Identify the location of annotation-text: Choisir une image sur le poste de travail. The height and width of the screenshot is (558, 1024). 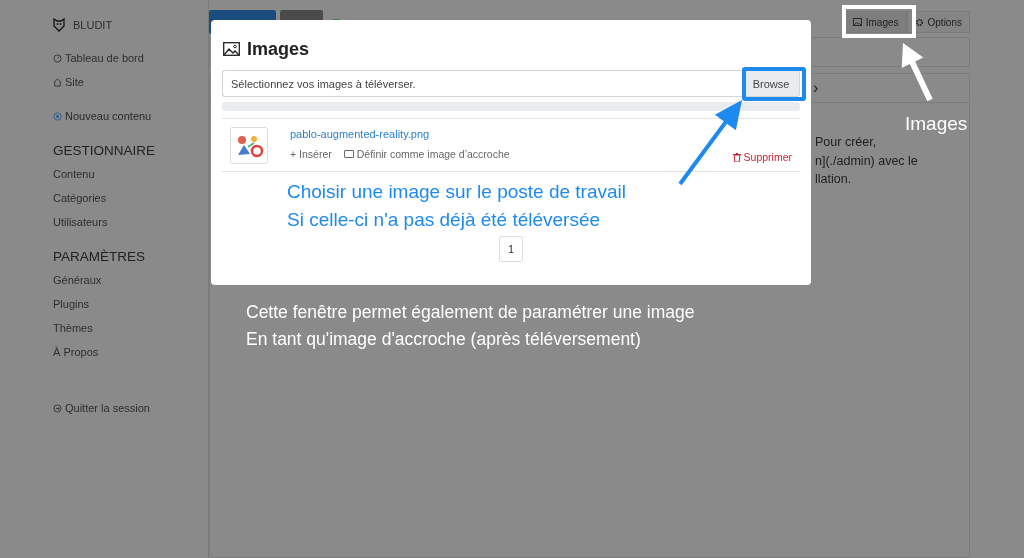
(456, 192).